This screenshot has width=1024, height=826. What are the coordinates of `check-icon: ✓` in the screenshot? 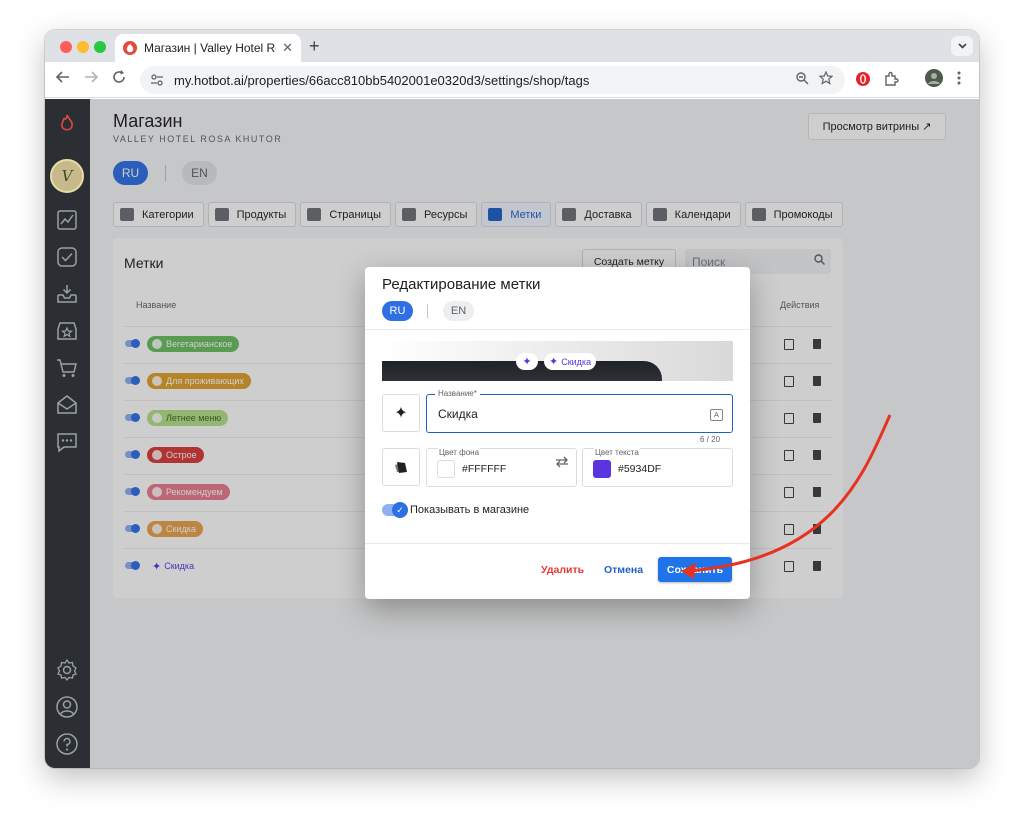 It's located at (400, 510).